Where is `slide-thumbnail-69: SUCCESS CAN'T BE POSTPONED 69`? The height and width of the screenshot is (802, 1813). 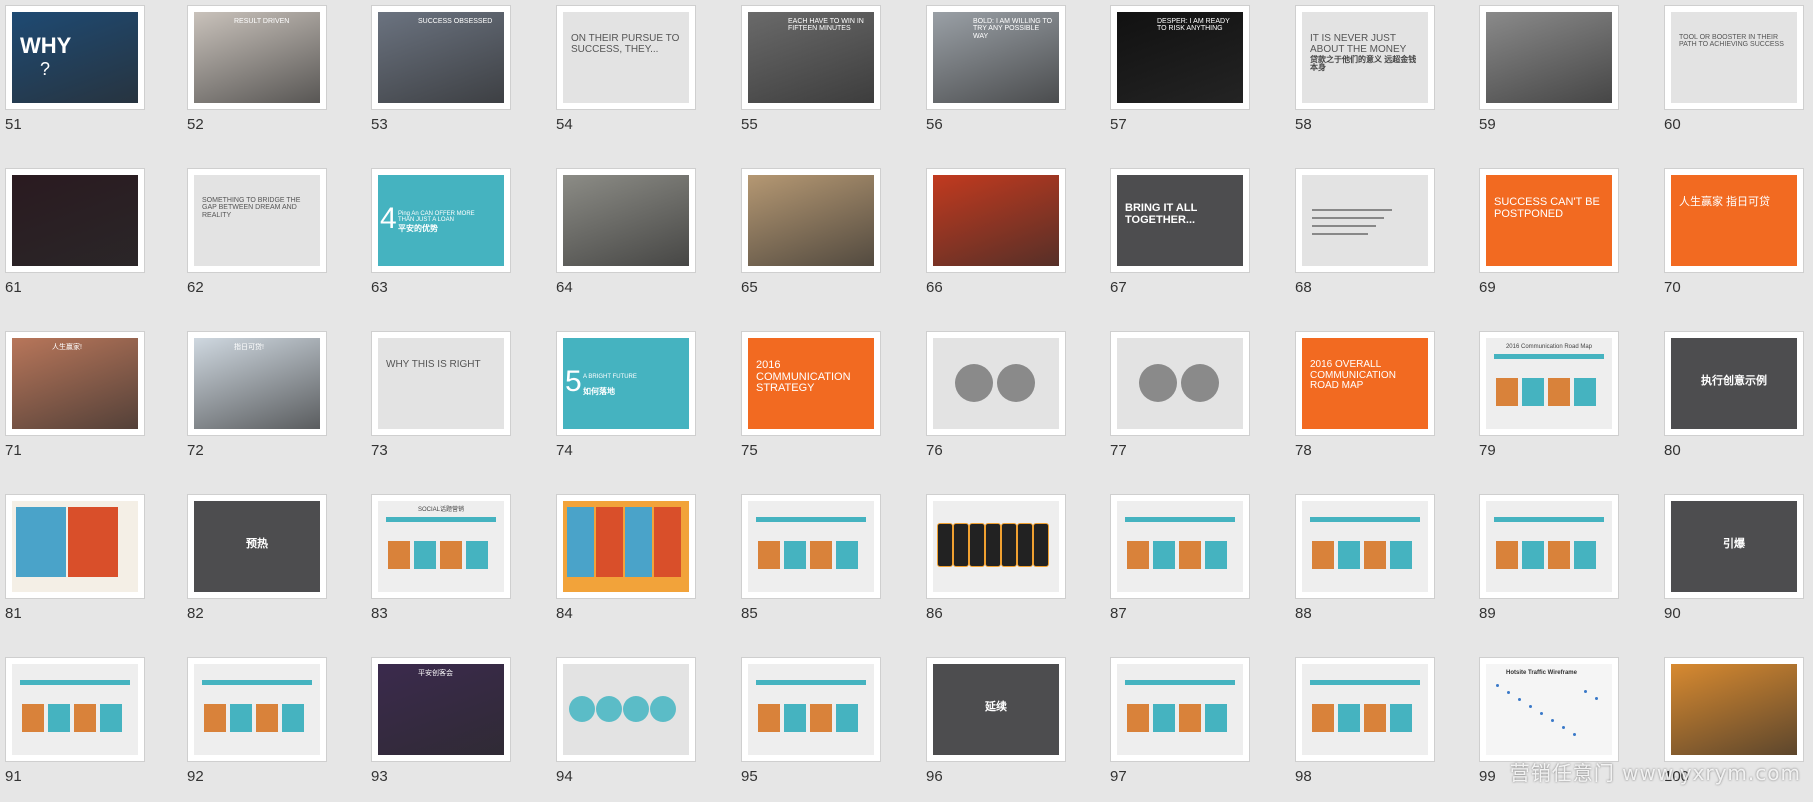
slide-thumbnail-69: SUCCESS CAN'T BE POSTPONED 69 is located at coordinates (1549, 238).